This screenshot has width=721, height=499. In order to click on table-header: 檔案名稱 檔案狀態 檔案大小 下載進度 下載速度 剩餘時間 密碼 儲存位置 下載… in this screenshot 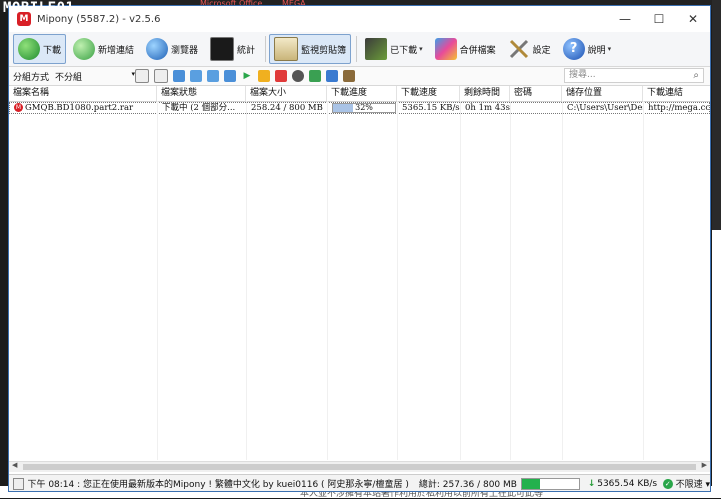, I will do `click(359, 94)`.